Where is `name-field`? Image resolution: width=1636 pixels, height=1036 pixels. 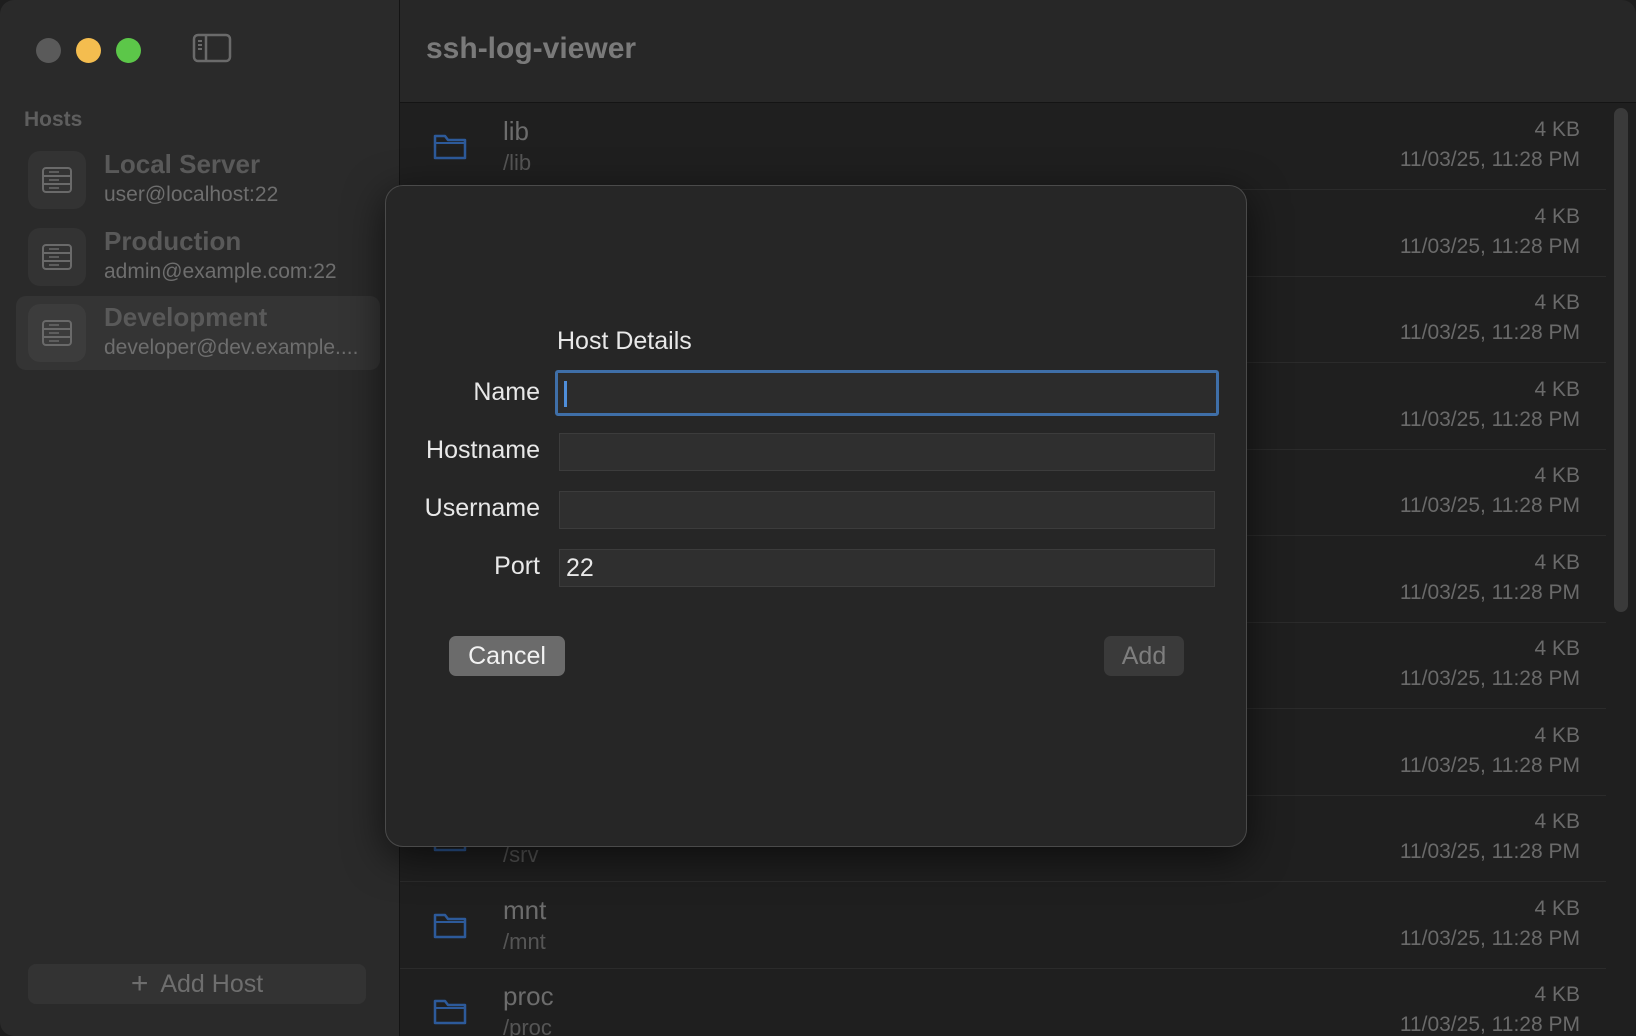
name-field is located at coordinates (887, 393).